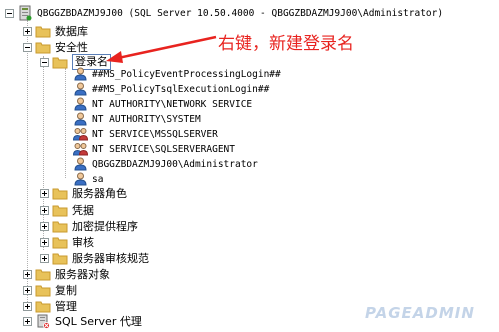 This screenshot has height=332, width=499. Describe the element at coordinates (99, 193) in the screenshot. I see `node-label: 服务器角色` at that location.